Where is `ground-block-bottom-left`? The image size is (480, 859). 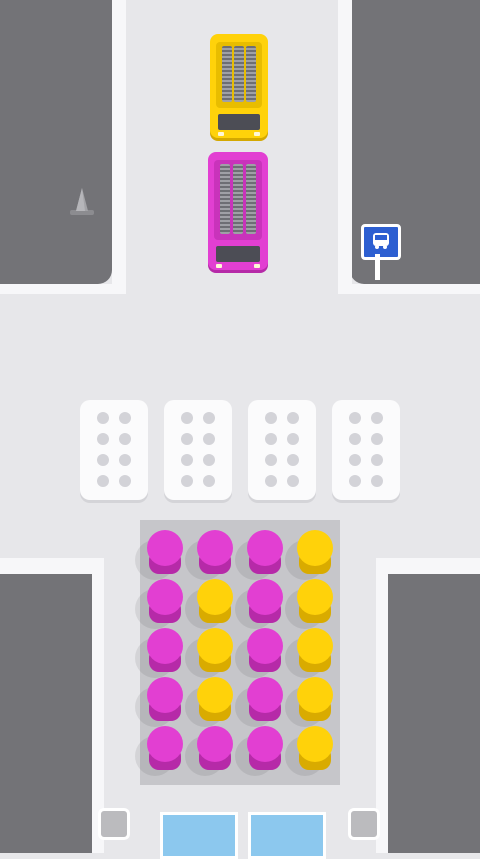
ground-block-bottom-left is located at coordinates (46, 713).